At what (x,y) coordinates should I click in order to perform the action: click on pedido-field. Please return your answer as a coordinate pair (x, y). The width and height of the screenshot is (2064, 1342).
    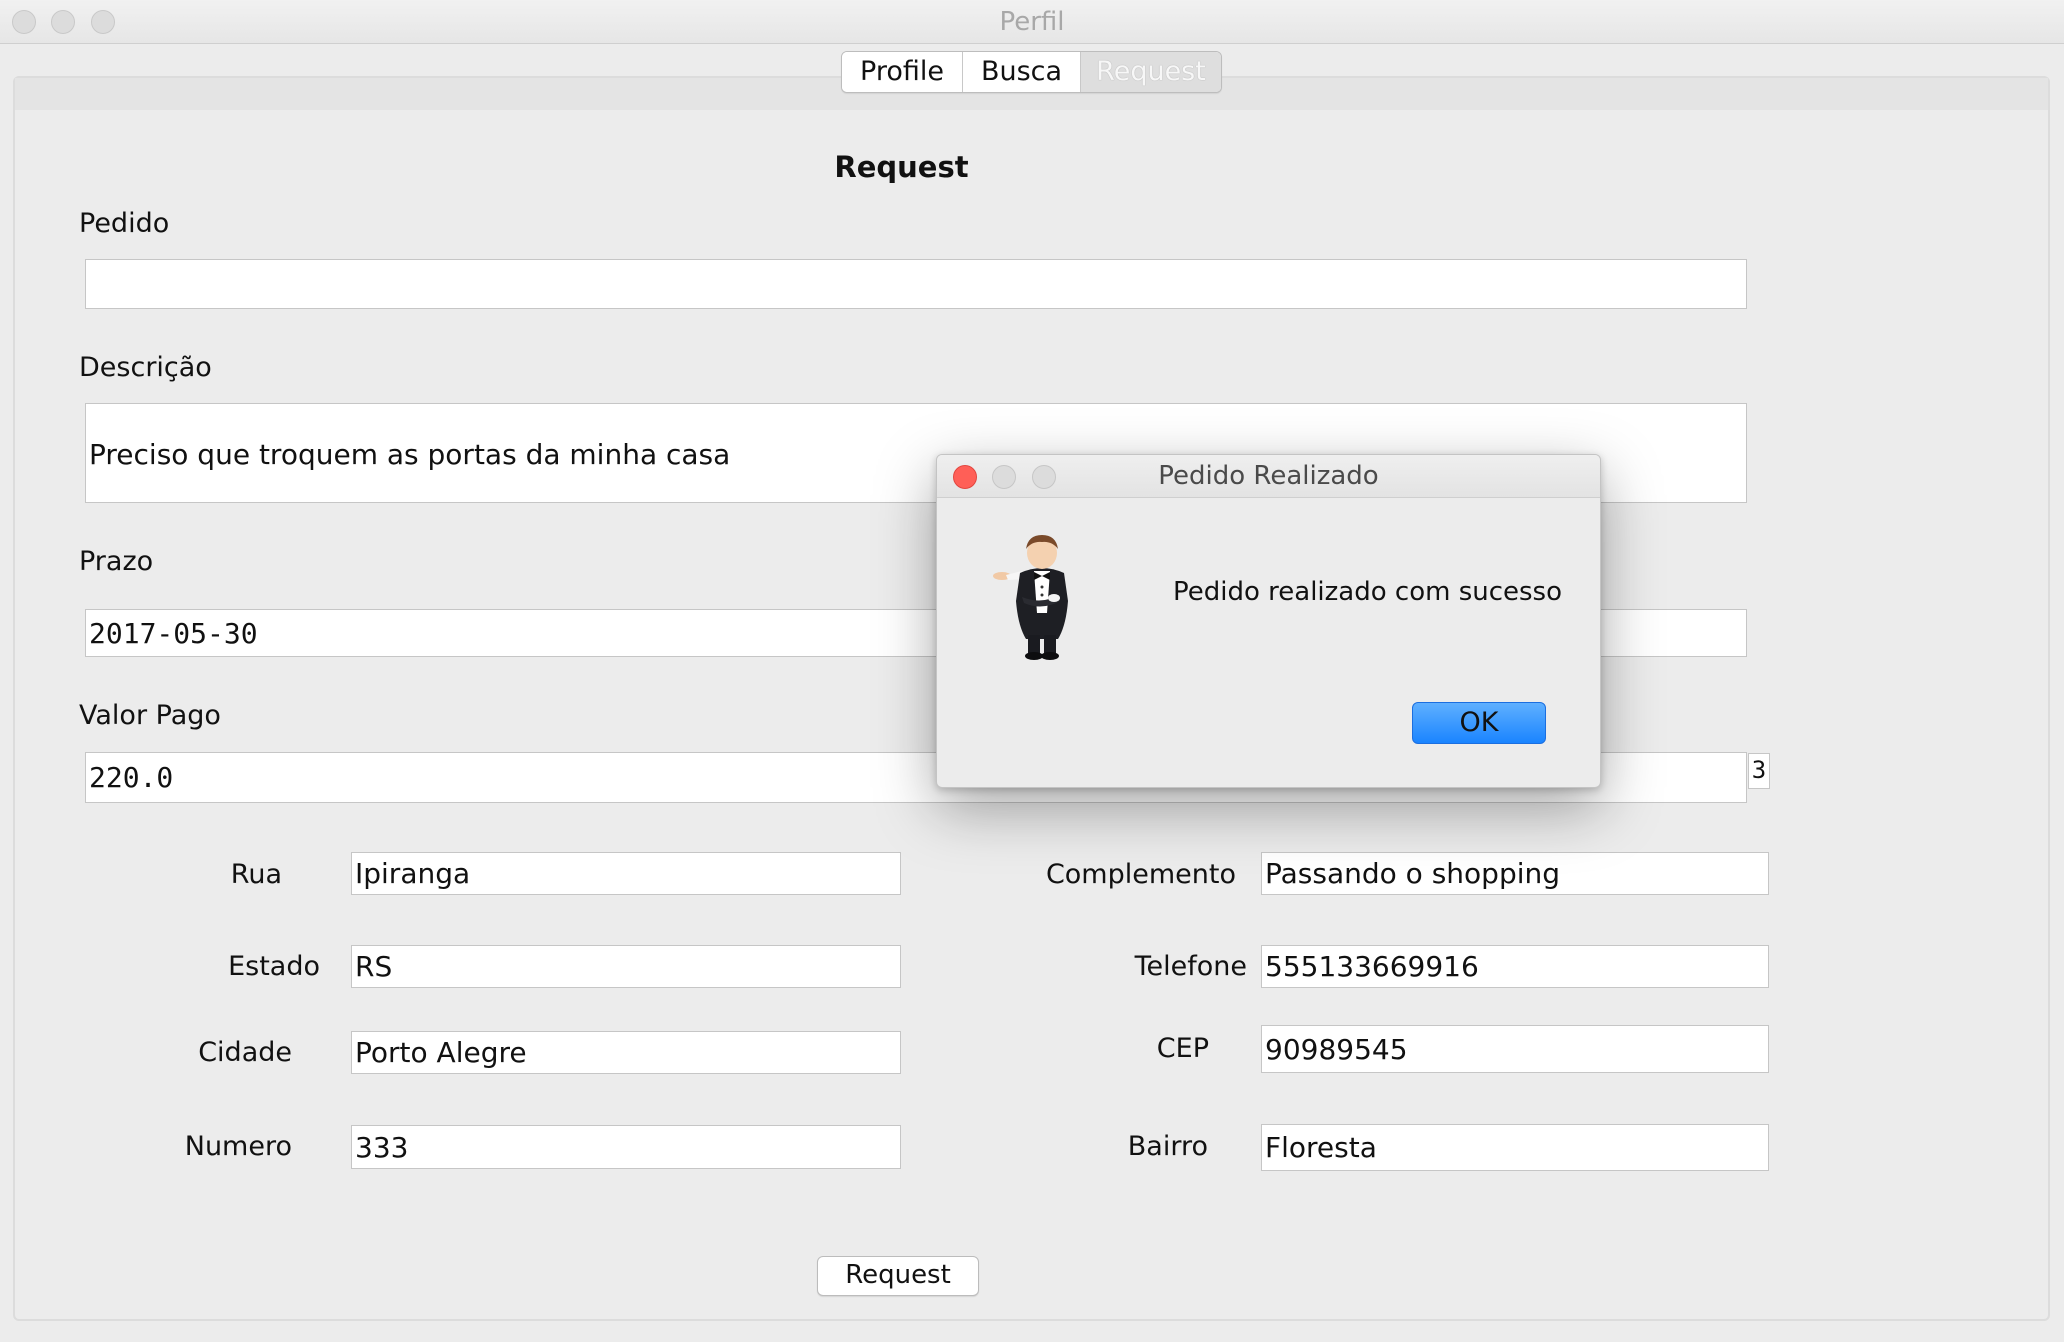
    Looking at the image, I should click on (916, 284).